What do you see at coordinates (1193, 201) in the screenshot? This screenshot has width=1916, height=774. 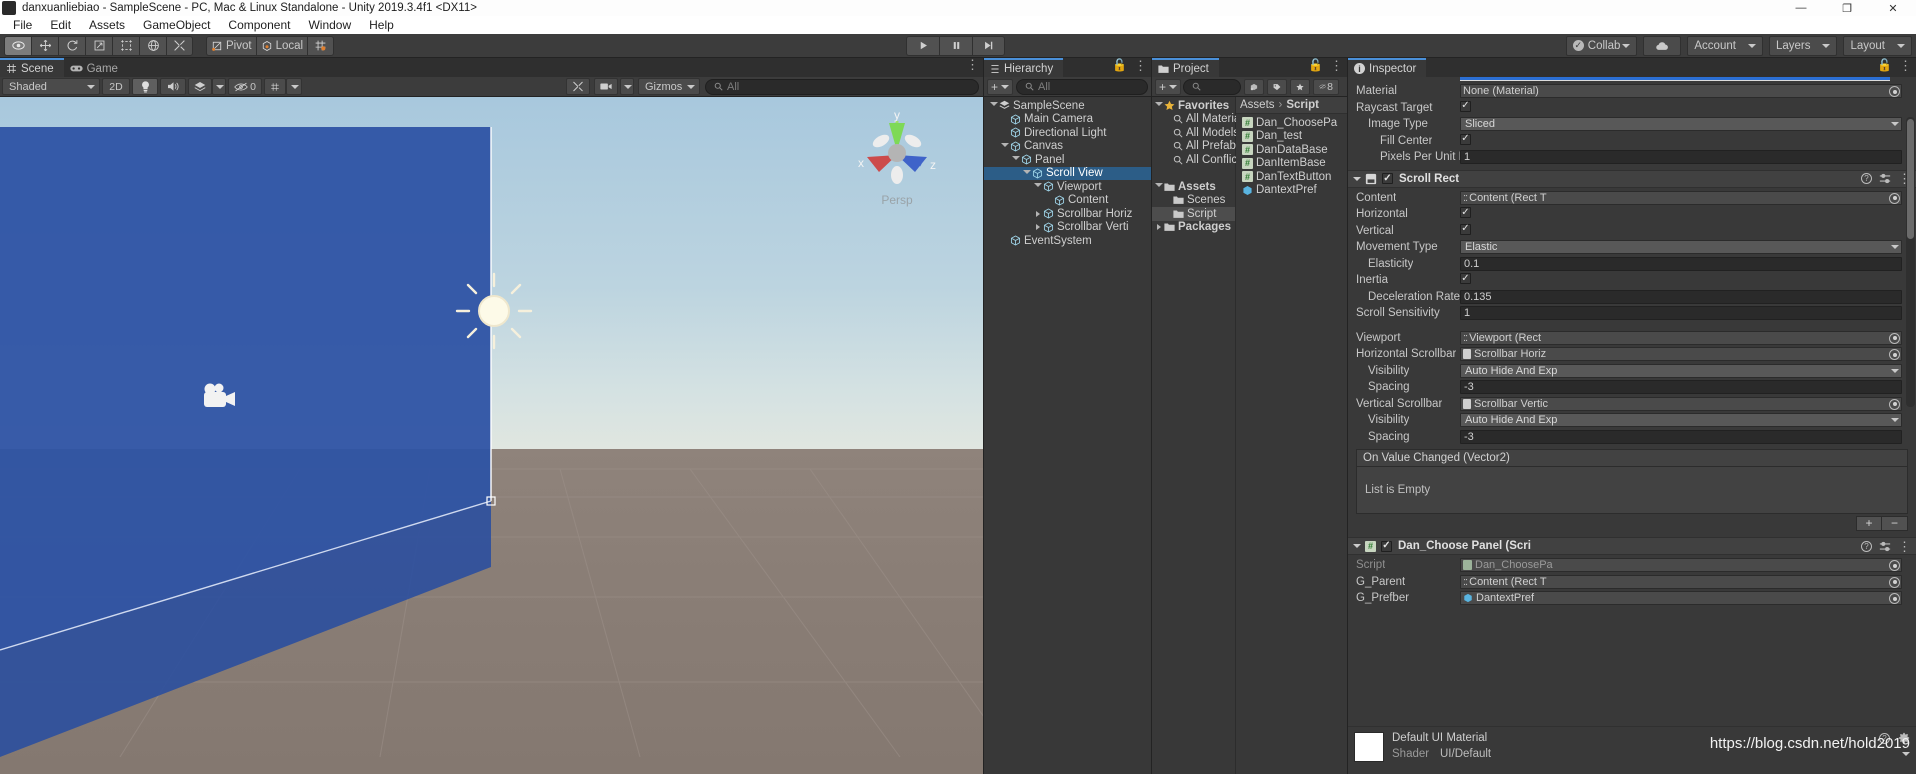 I see `project-tree-item-scenes: Scenes` at bounding box center [1193, 201].